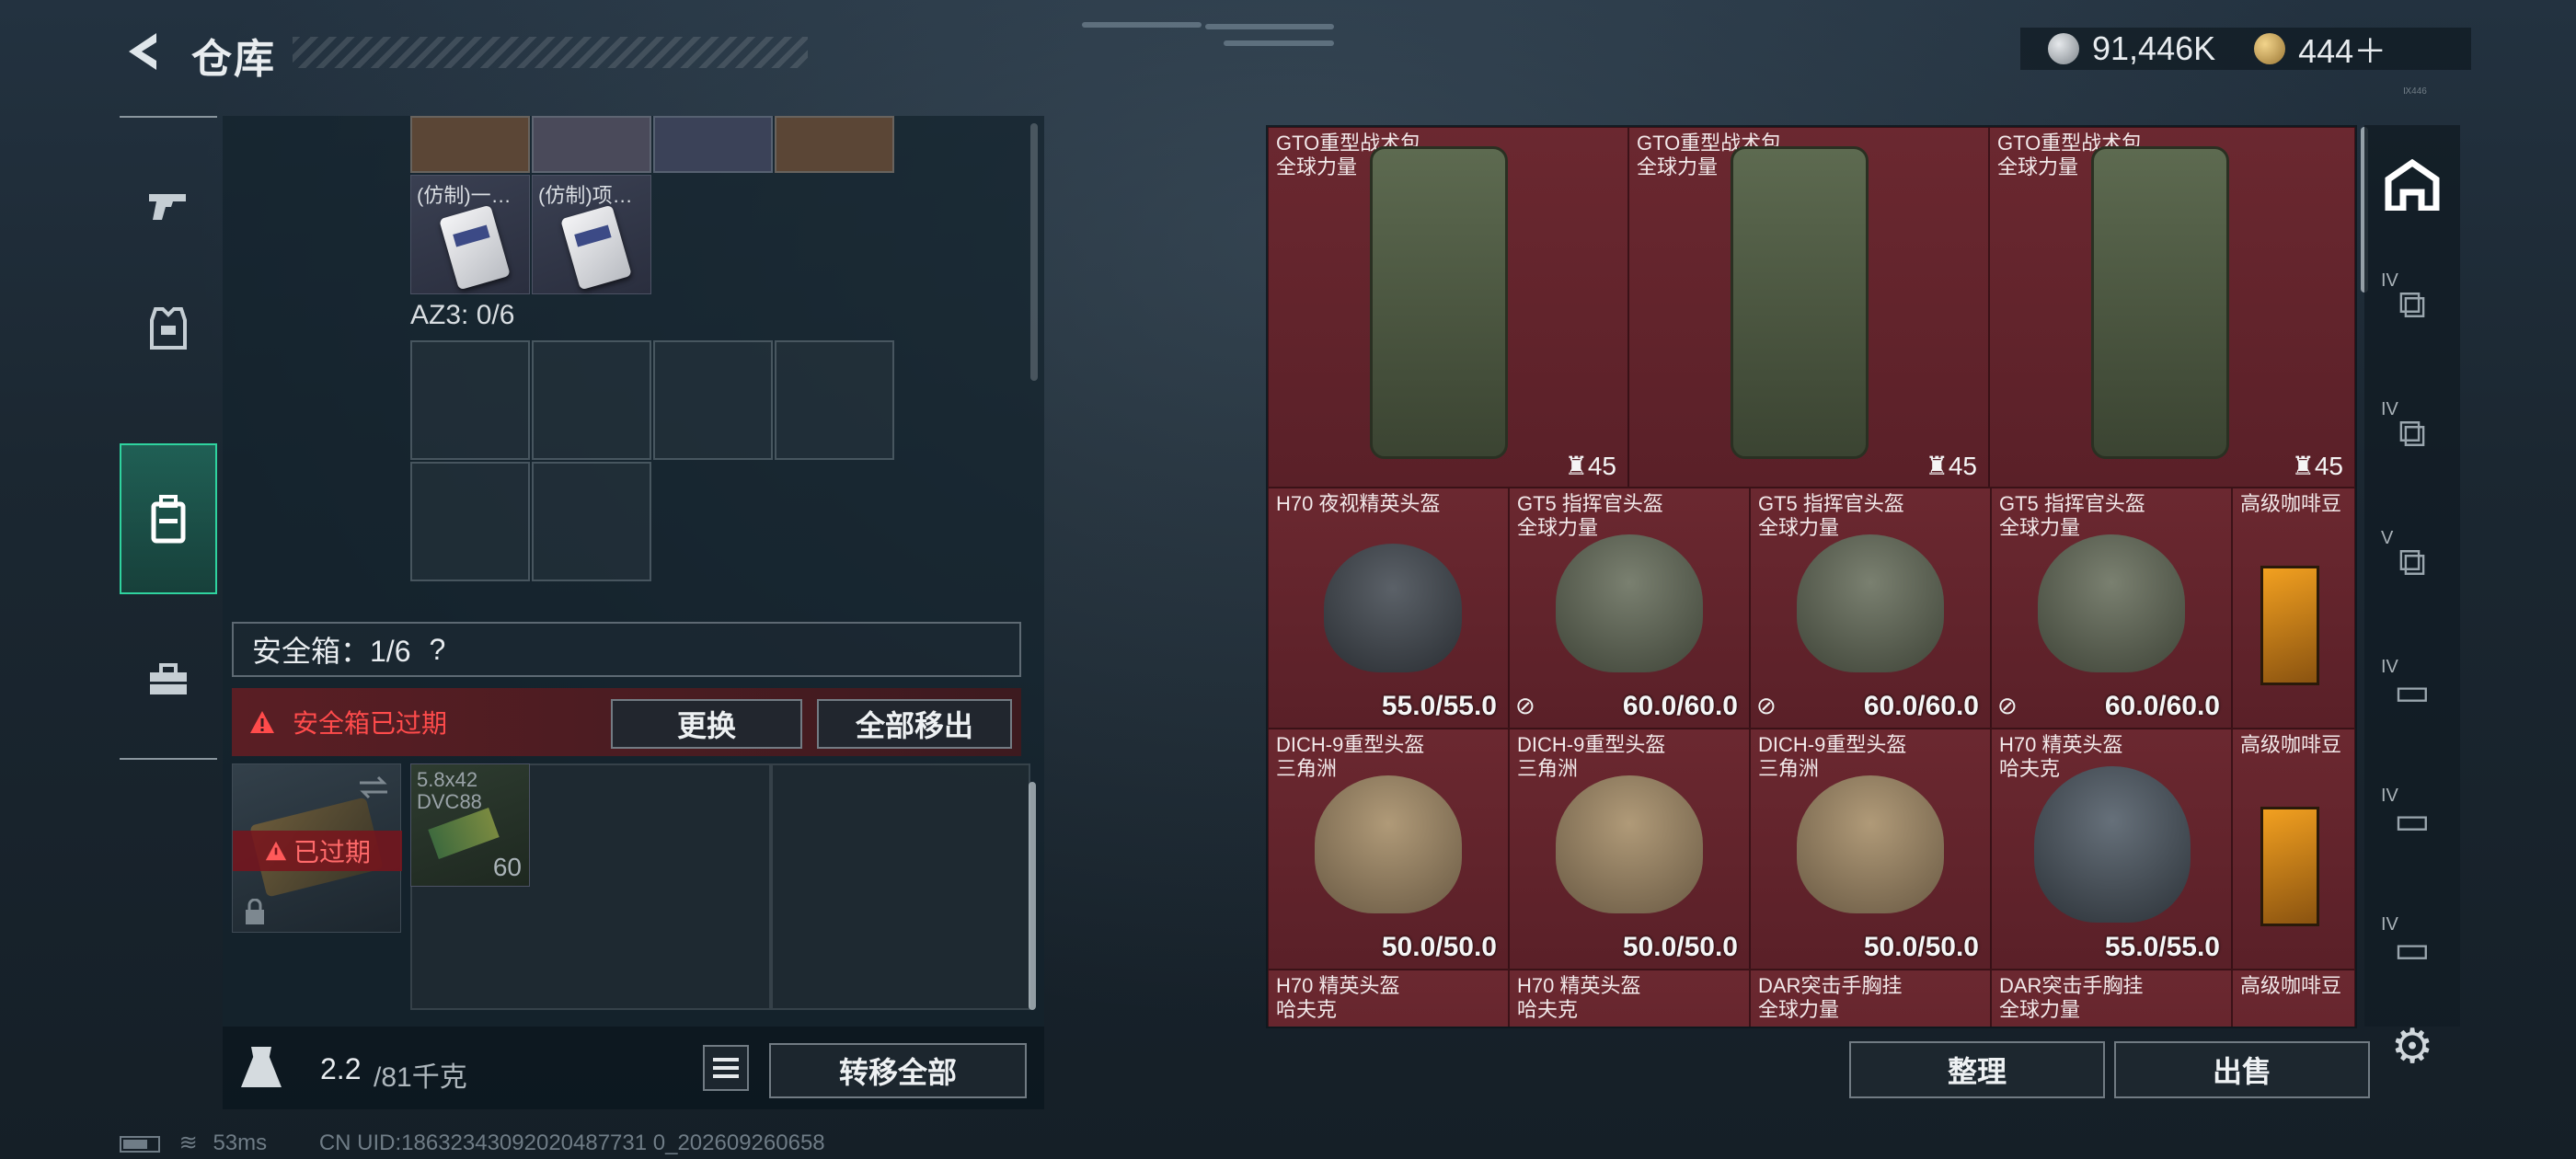 The image size is (2576, 1159). Describe the element at coordinates (464, 833) in the screenshot. I see `ammo-box-icon` at that location.